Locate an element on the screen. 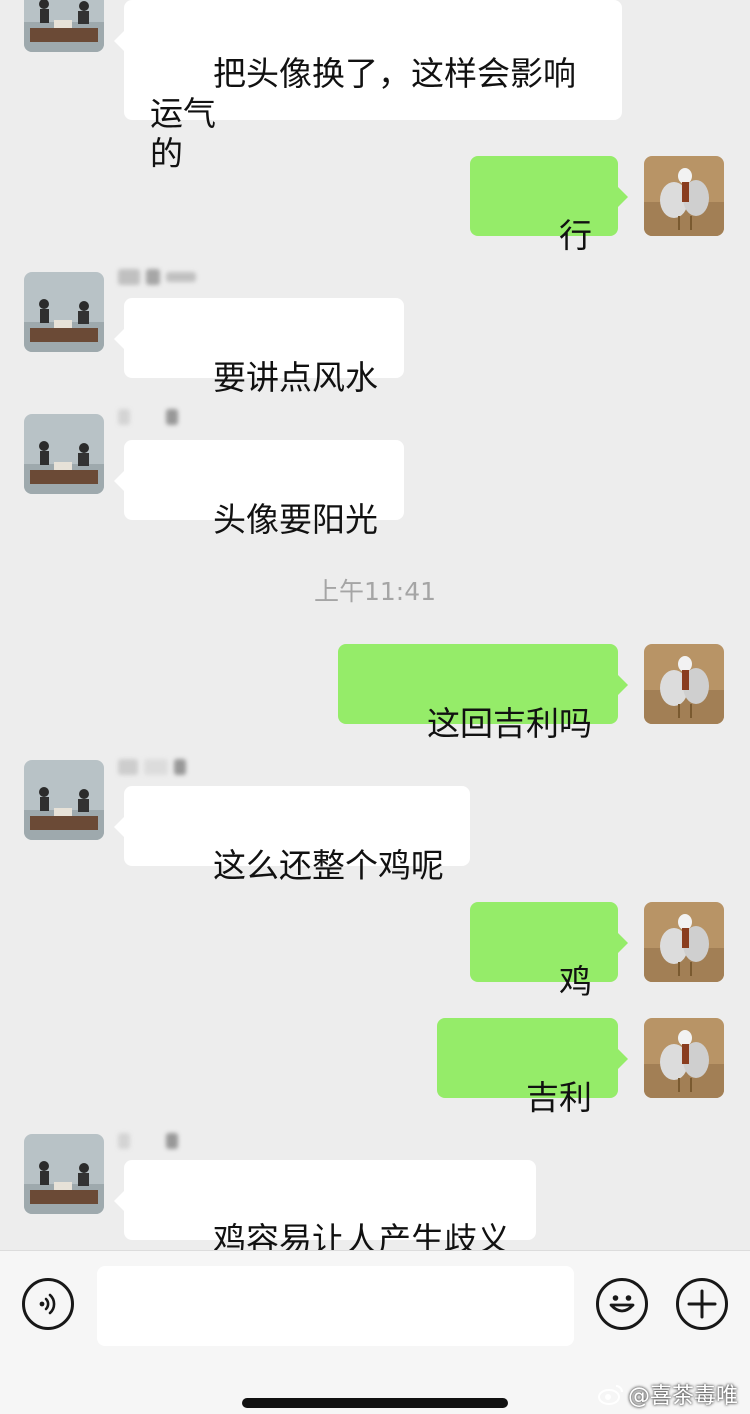 This screenshot has height=1414, width=750. message-text: 行 is located at coordinates (575, 235).